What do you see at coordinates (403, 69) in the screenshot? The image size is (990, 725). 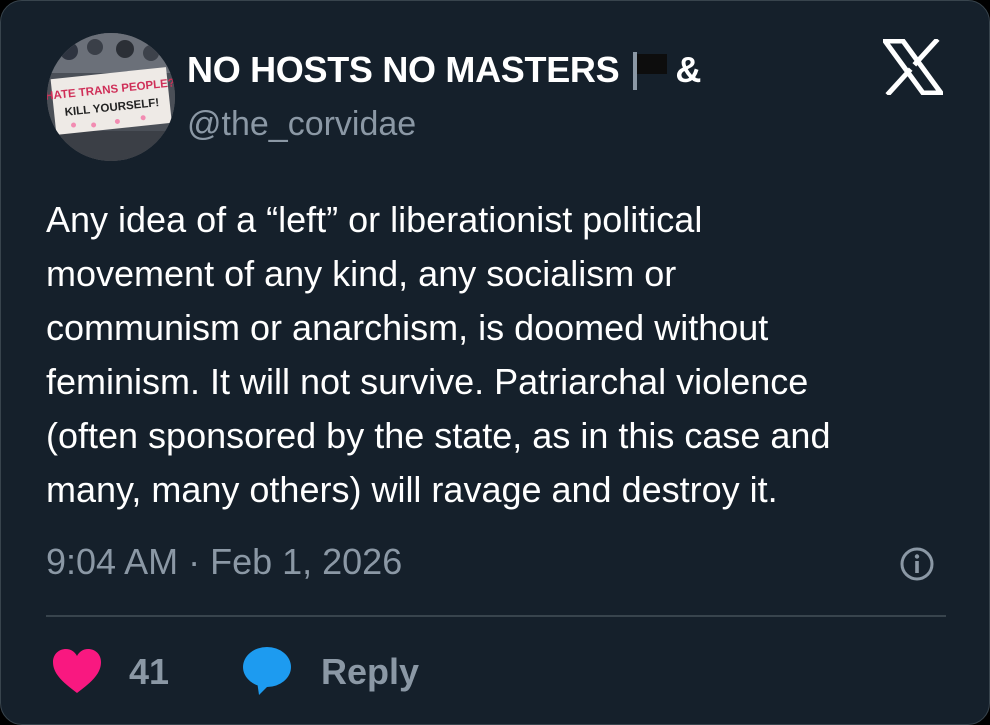 I see `display-name: NO HOSTS NO MASTERS` at bounding box center [403, 69].